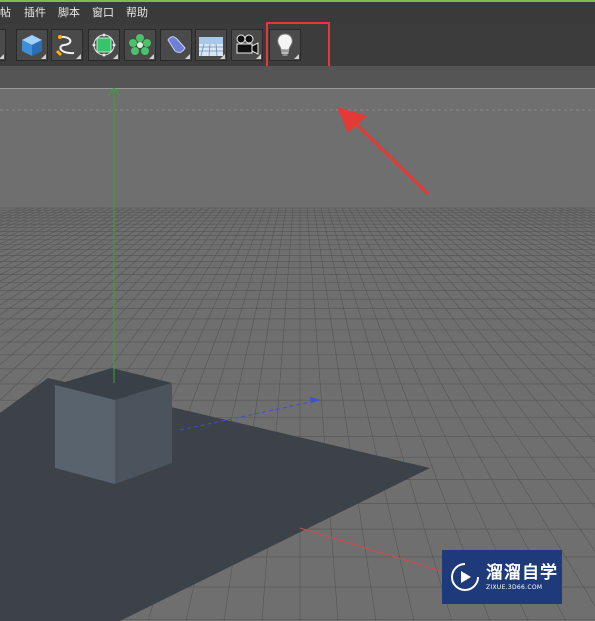  What do you see at coordinates (69, 13) in the screenshot?
I see `menu-item-script: 脚本` at bounding box center [69, 13].